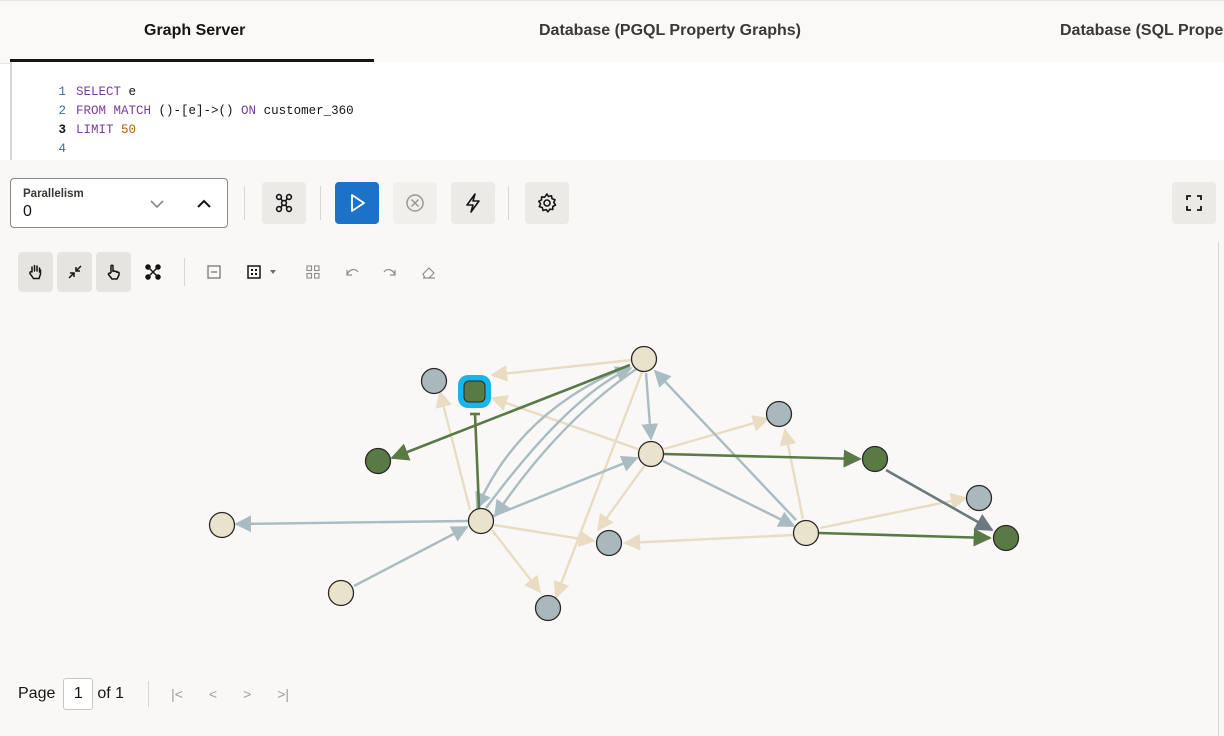 The image size is (1224, 736). What do you see at coordinates (74, 119) in the screenshot?
I see `code-line: 3 LIMIT 50` at bounding box center [74, 119].